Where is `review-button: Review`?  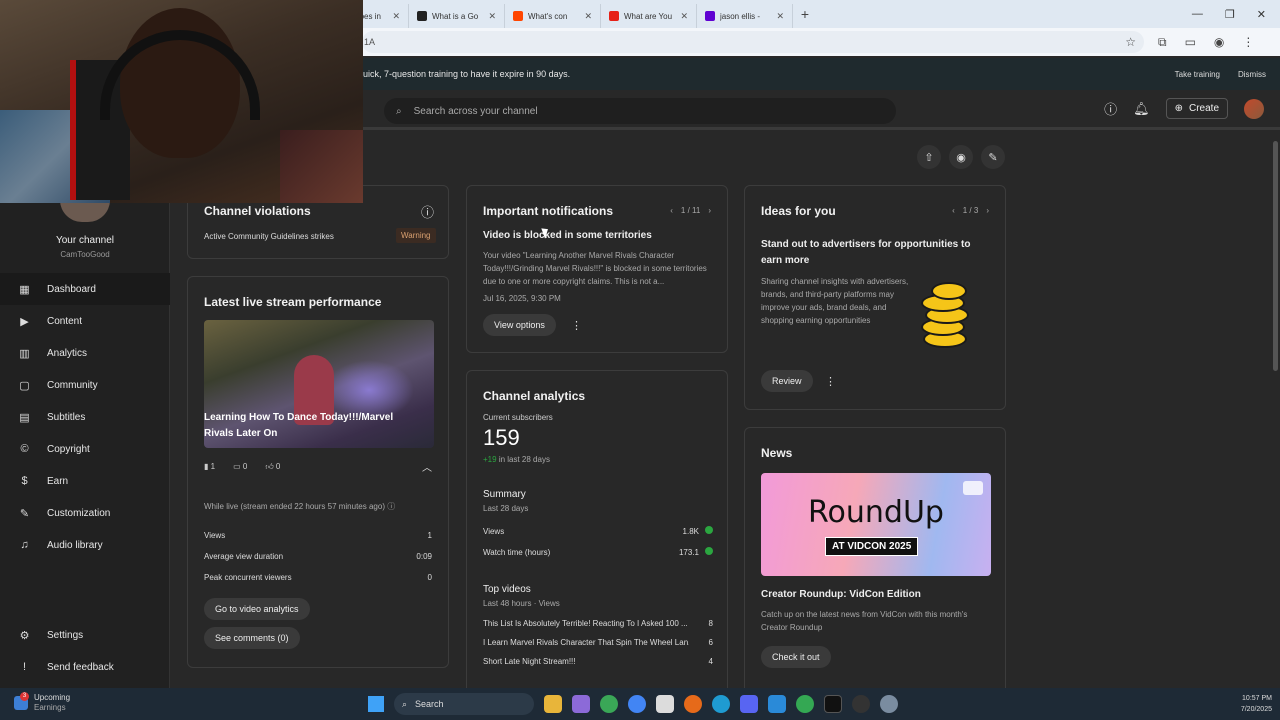 review-button: Review is located at coordinates (787, 381).